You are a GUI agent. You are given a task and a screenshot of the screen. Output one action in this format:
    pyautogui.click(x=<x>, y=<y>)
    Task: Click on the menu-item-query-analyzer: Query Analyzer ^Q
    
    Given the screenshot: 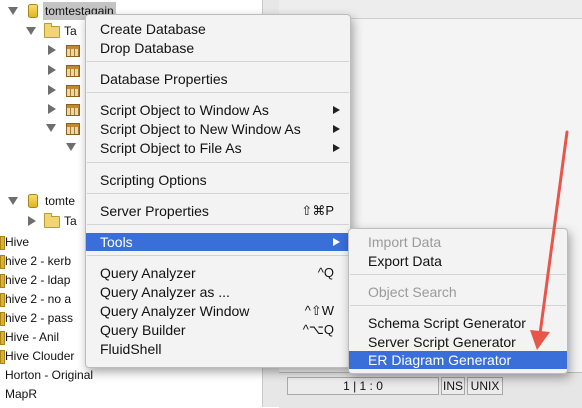 What is the action you would take?
    pyautogui.click(x=218, y=273)
    